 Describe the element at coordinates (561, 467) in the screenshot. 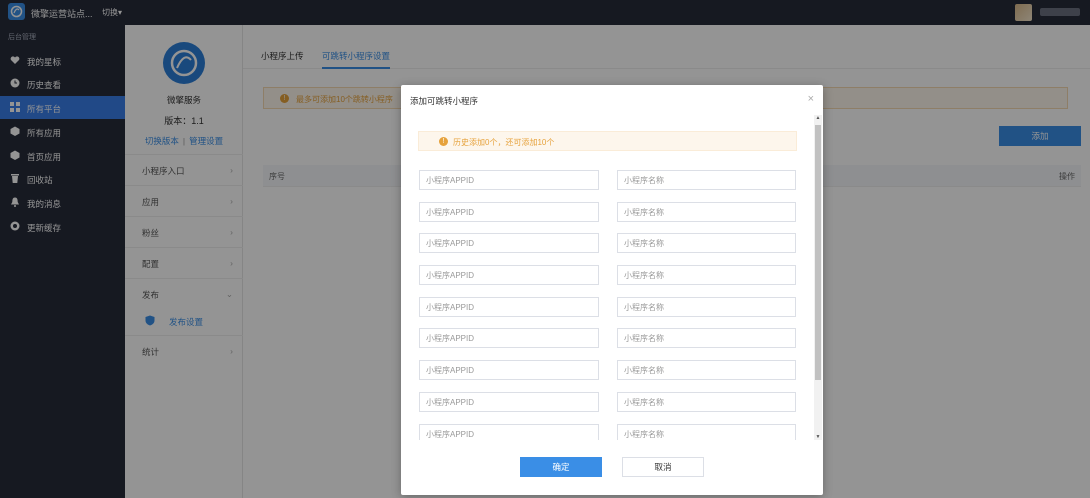

I see `confirm-button: 确定` at that location.